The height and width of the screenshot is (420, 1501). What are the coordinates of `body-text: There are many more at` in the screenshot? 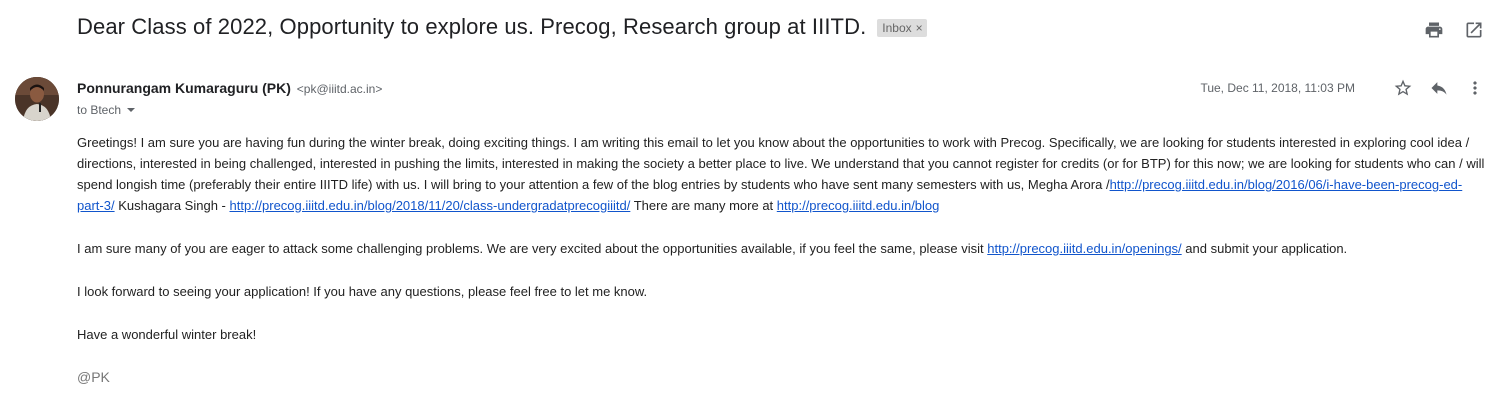 It's located at (703, 205).